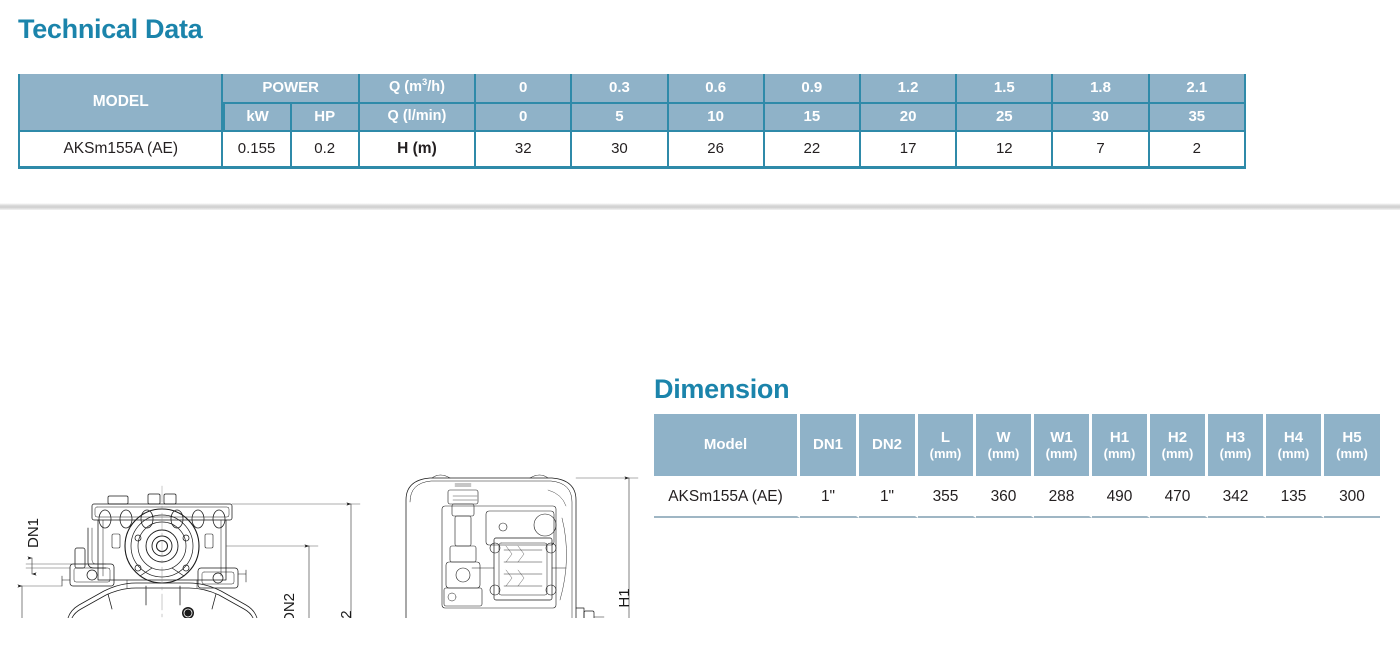  Describe the element at coordinates (257, 149) in the screenshot. I see `cell-kw: 0.155` at that location.